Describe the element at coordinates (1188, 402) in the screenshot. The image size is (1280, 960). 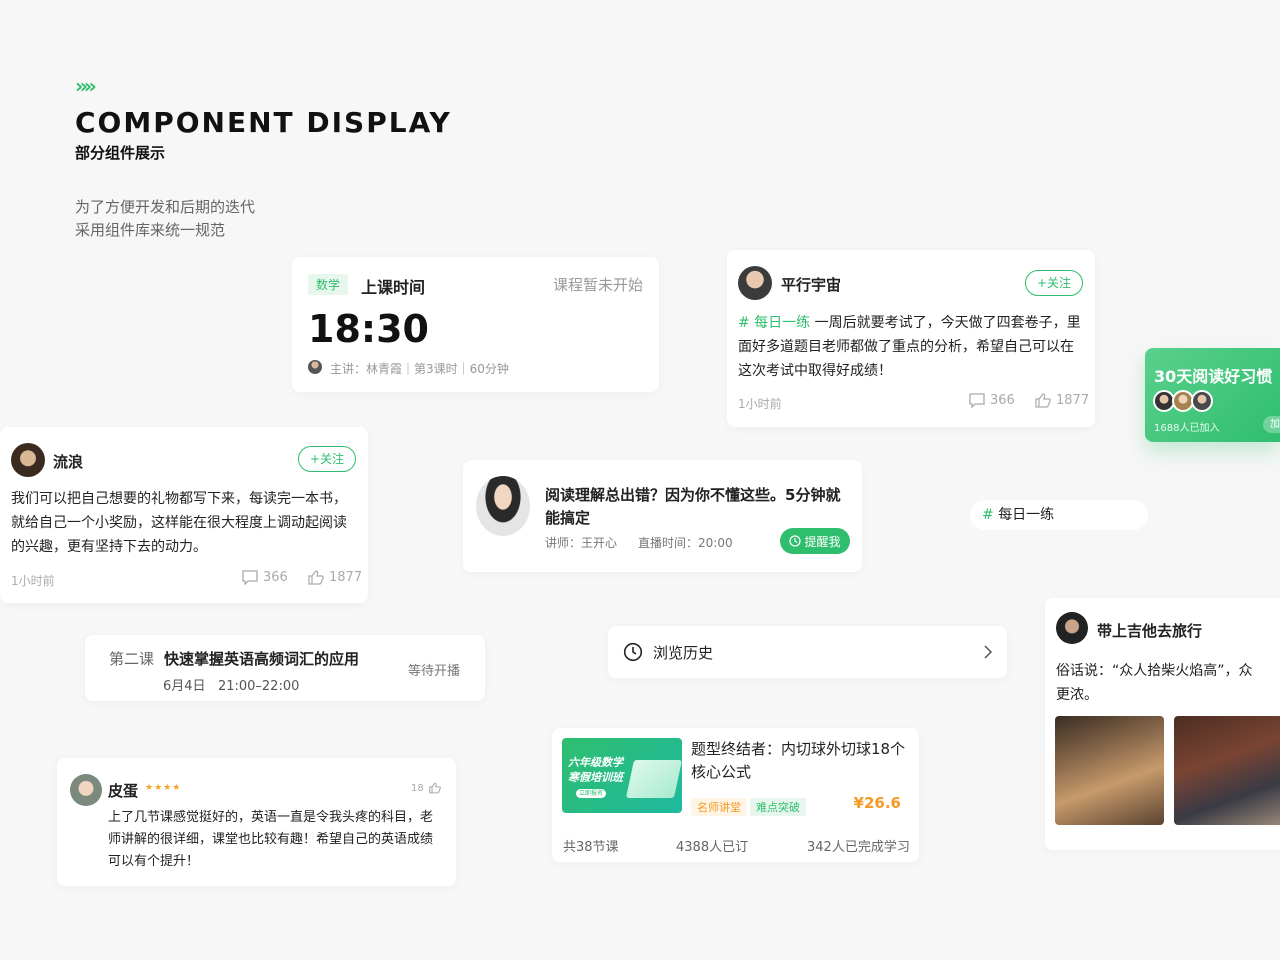
I see `participant-avatars` at that location.